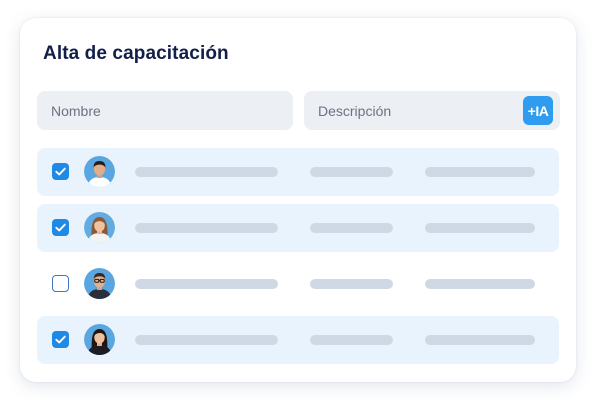 The width and height of the screenshot is (601, 407). Describe the element at coordinates (136, 53) in the screenshot. I see `form-title: Alta de capacitación` at that location.